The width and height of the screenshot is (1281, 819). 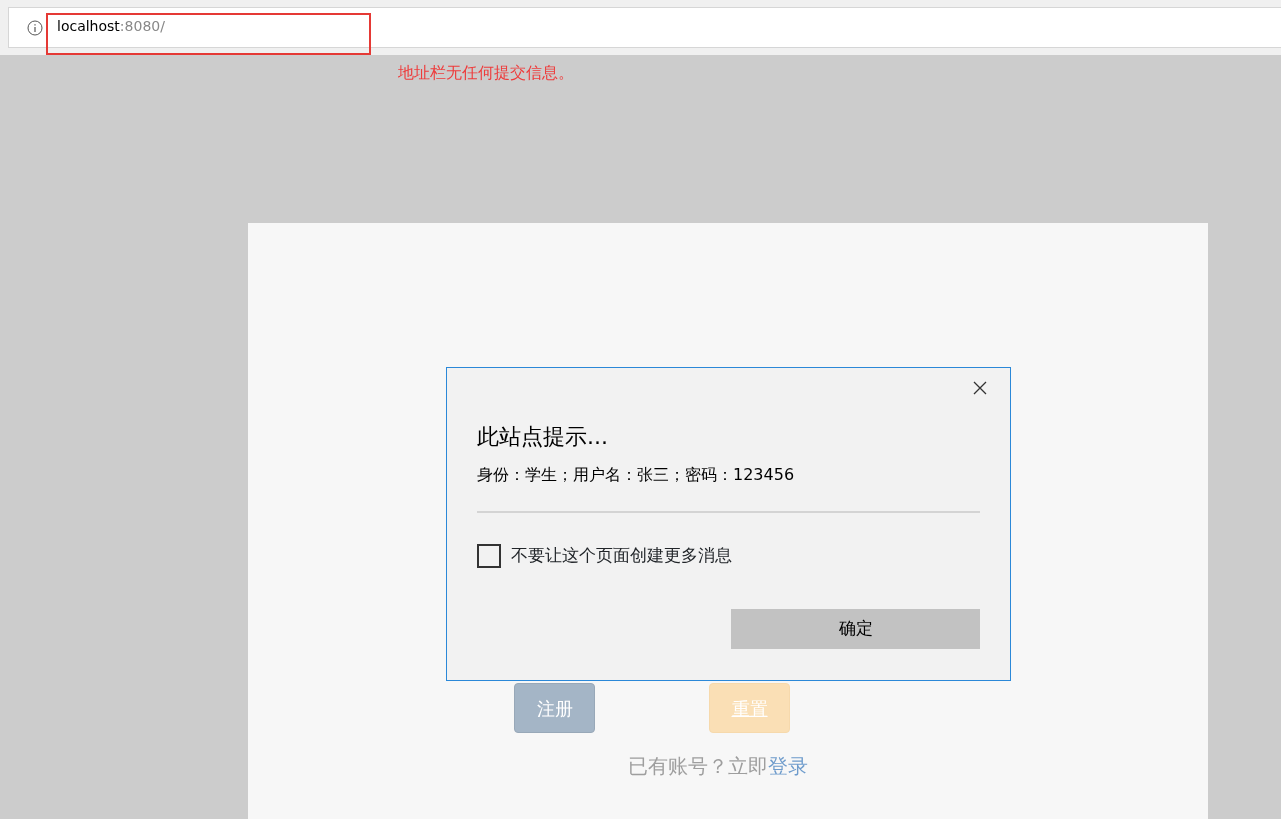 What do you see at coordinates (111, 26) in the screenshot?
I see `url-text: localhost:8080/` at bounding box center [111, 26].